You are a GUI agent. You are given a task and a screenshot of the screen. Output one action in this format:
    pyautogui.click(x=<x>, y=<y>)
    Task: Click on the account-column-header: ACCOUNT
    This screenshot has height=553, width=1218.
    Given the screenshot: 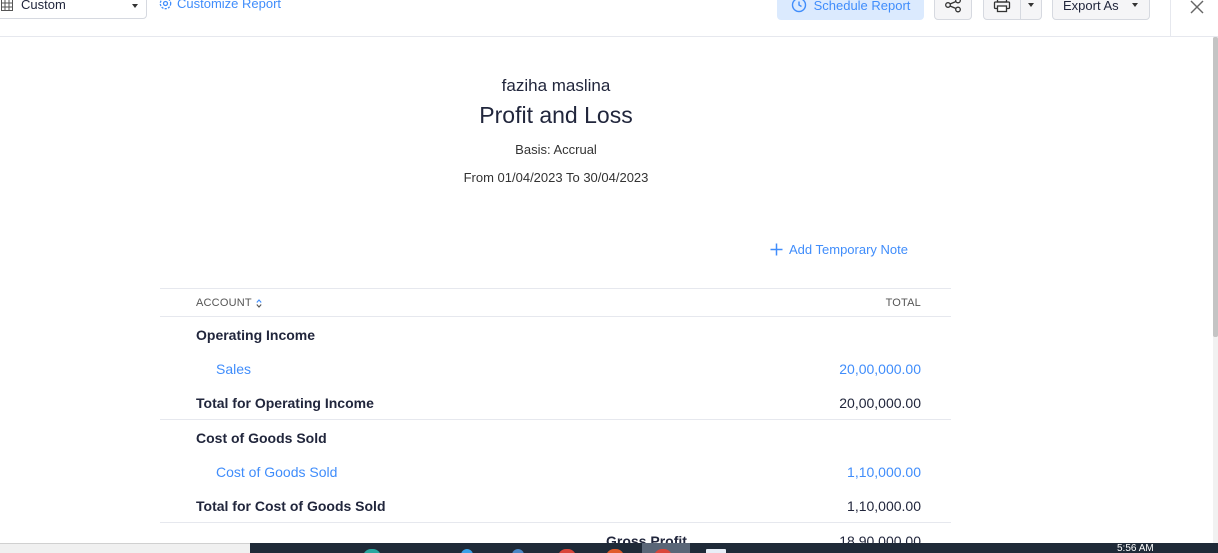 What is the action you would take?
    pyautogui.click(x=229, y=303)
    